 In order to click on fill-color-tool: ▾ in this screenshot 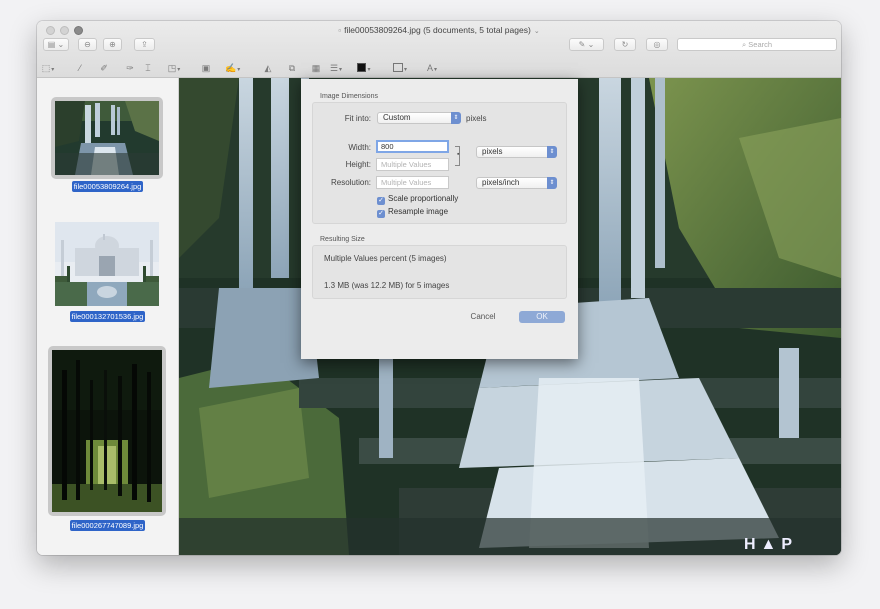, I will do `click(400, 68)`.